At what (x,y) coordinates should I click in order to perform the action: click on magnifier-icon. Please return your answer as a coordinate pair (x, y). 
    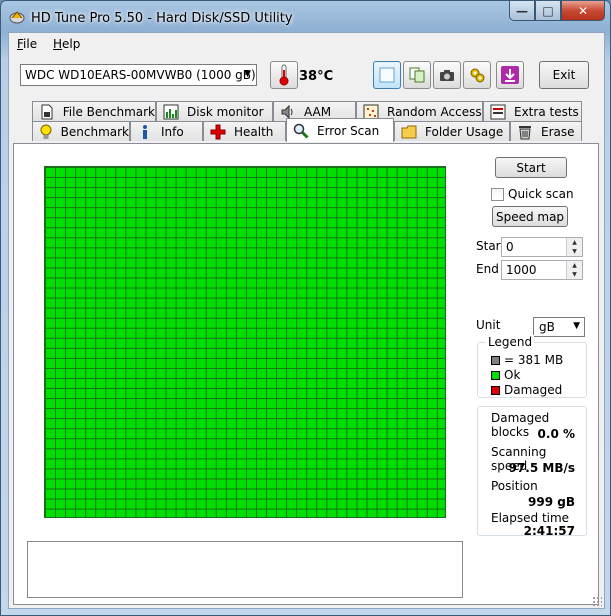
    Looking at the image, I should click on (301, 131).